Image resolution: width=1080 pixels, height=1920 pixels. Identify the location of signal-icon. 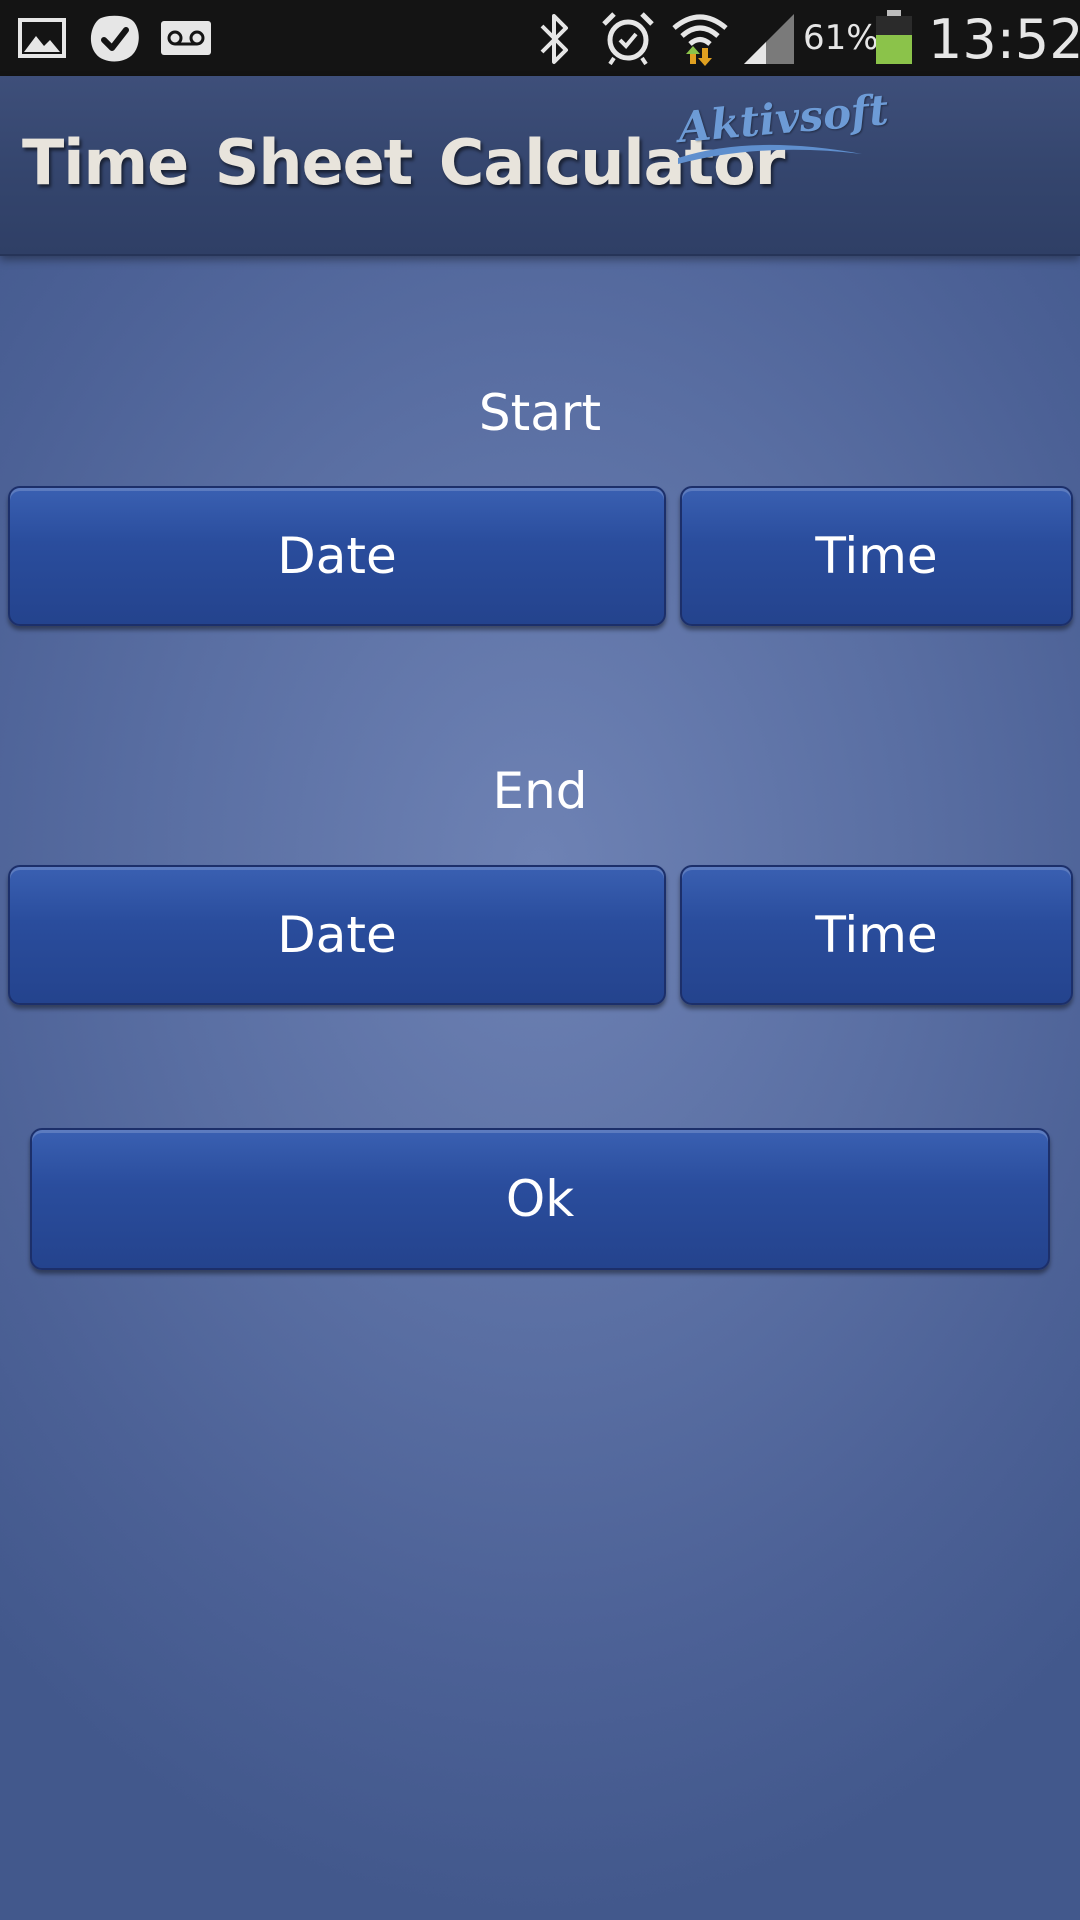
(769, 39).